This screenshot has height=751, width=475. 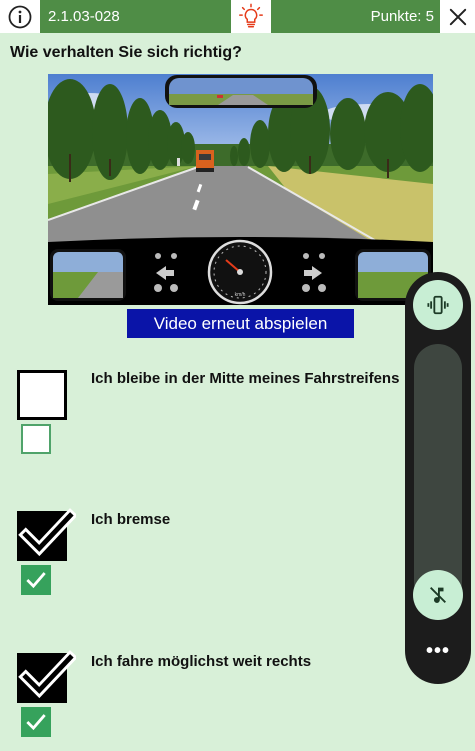 I want to click on music-note-off-icon, so click(x=438, y=595).